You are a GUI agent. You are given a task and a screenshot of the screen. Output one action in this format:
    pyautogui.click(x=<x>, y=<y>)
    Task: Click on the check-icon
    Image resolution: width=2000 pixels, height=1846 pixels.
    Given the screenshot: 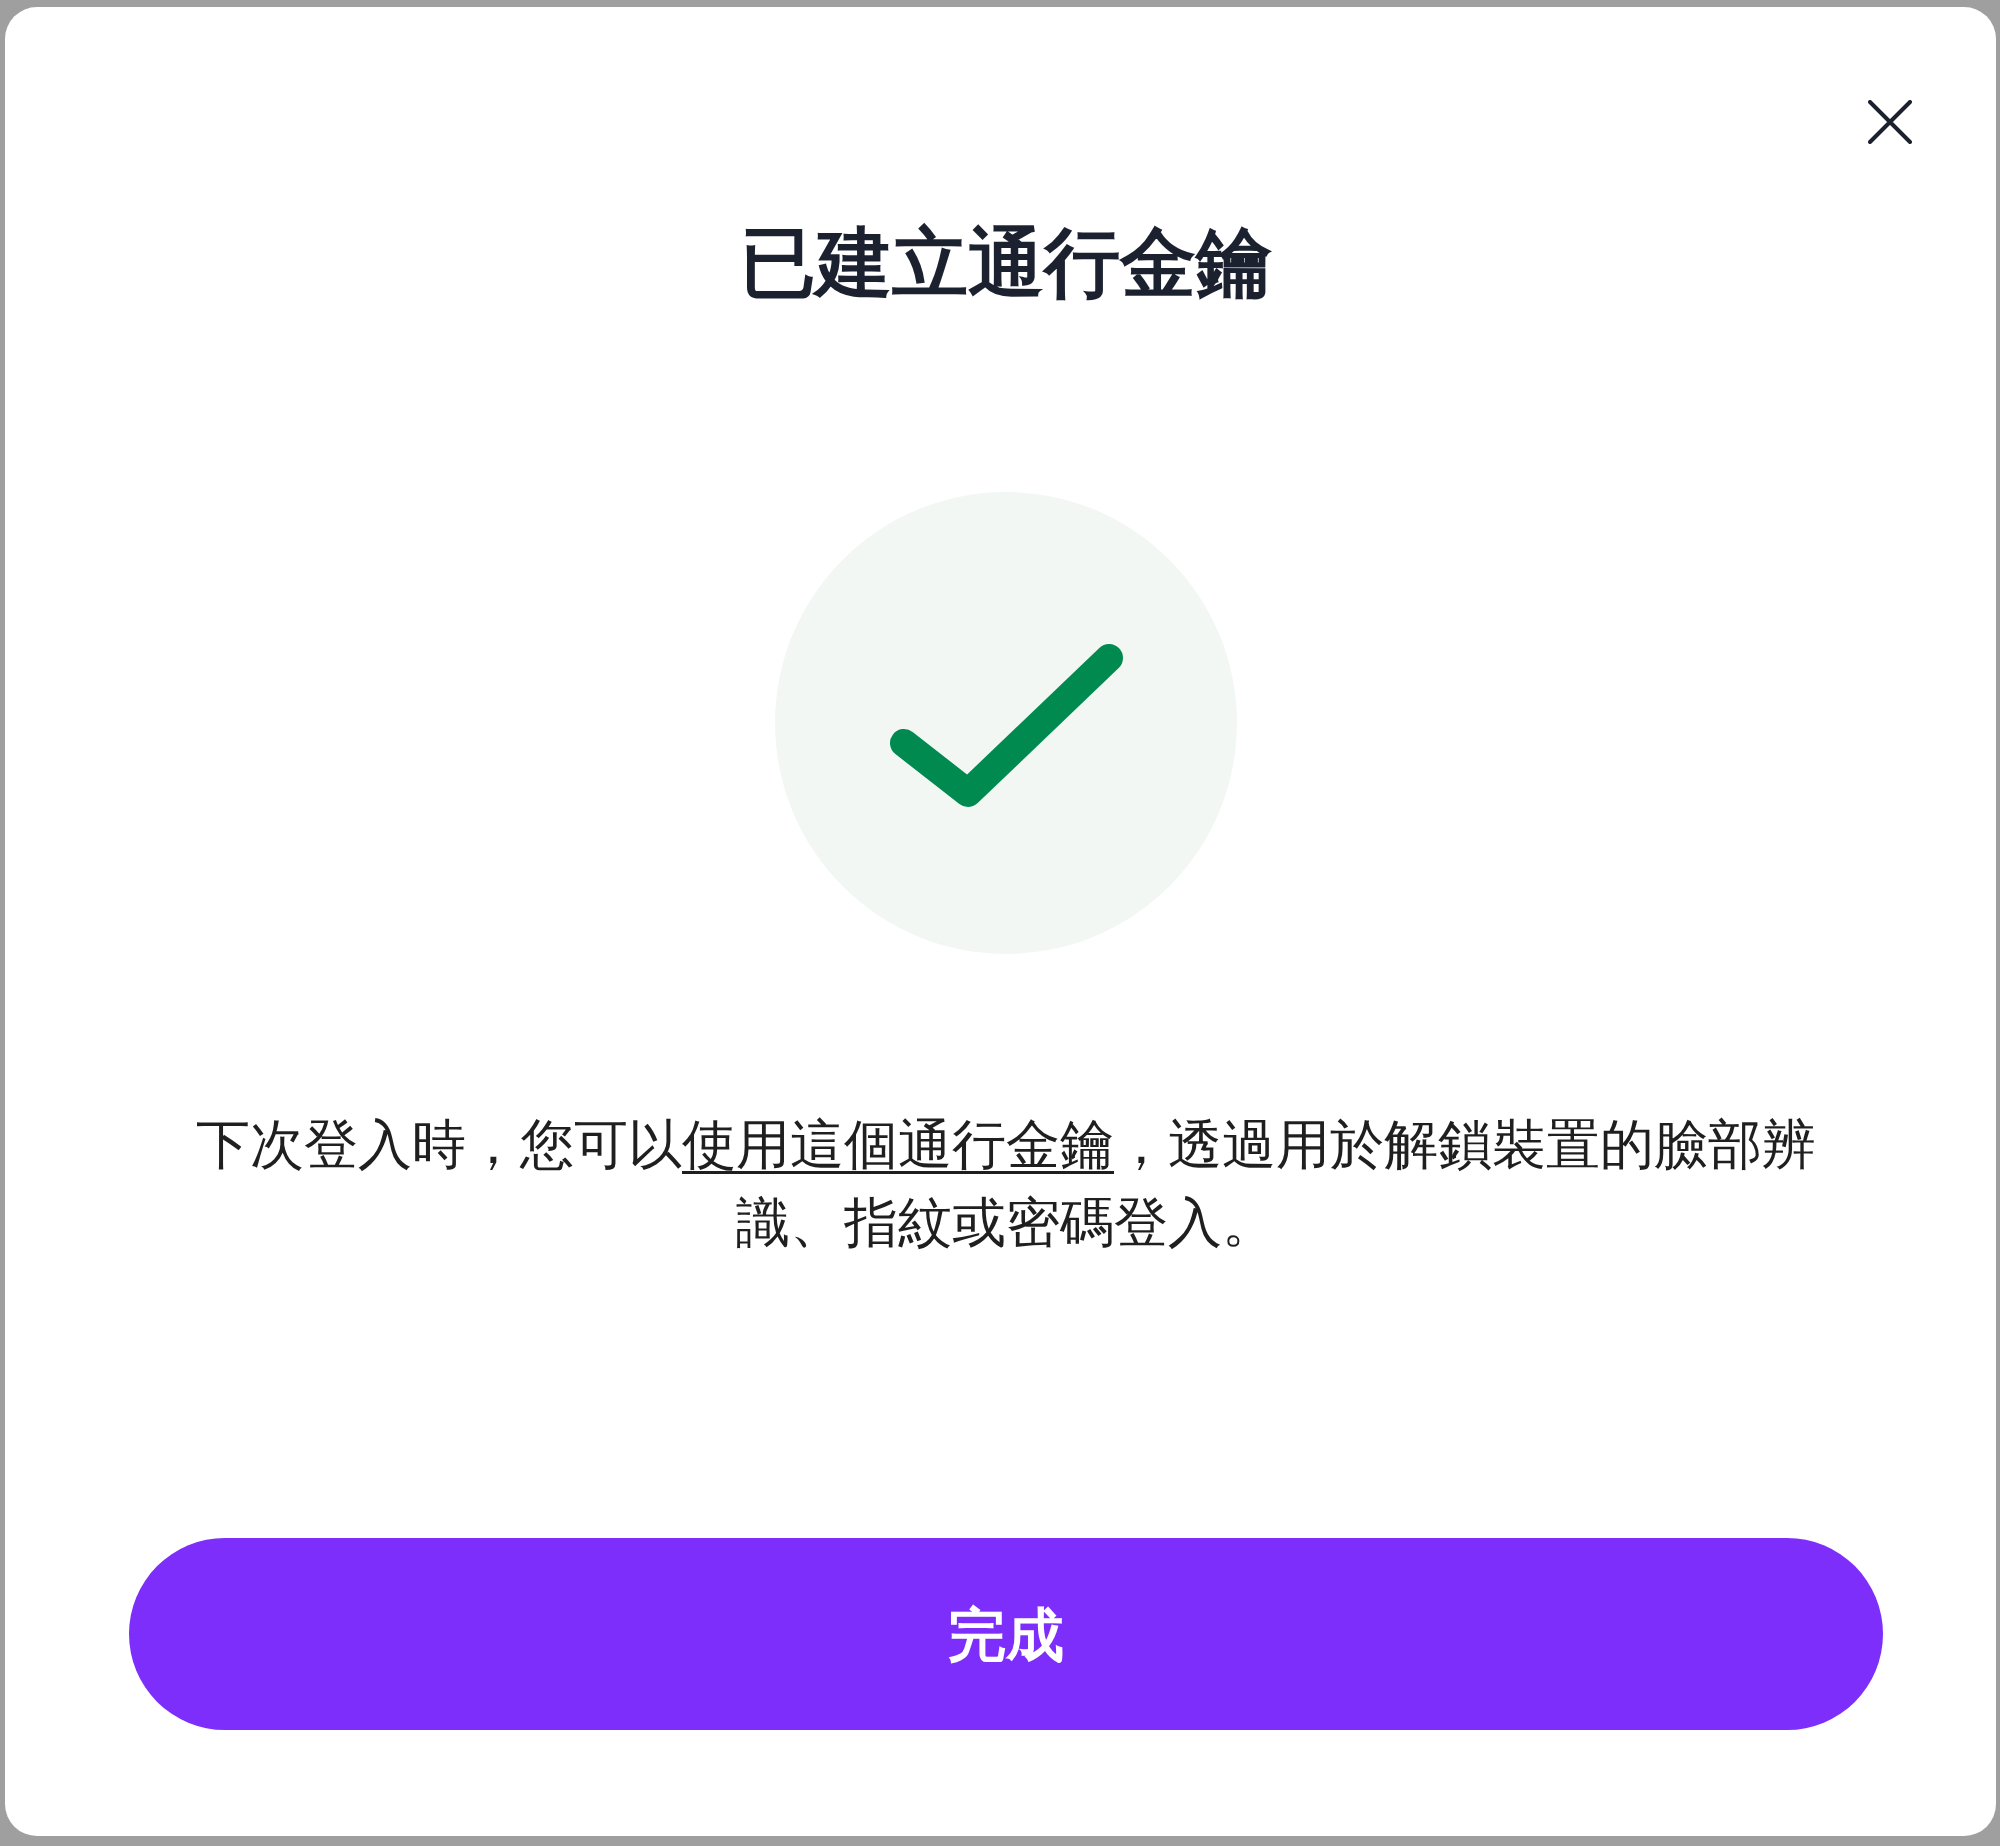 What is the action you would take?
    pyautogui.click(x=1006, y=723)
    